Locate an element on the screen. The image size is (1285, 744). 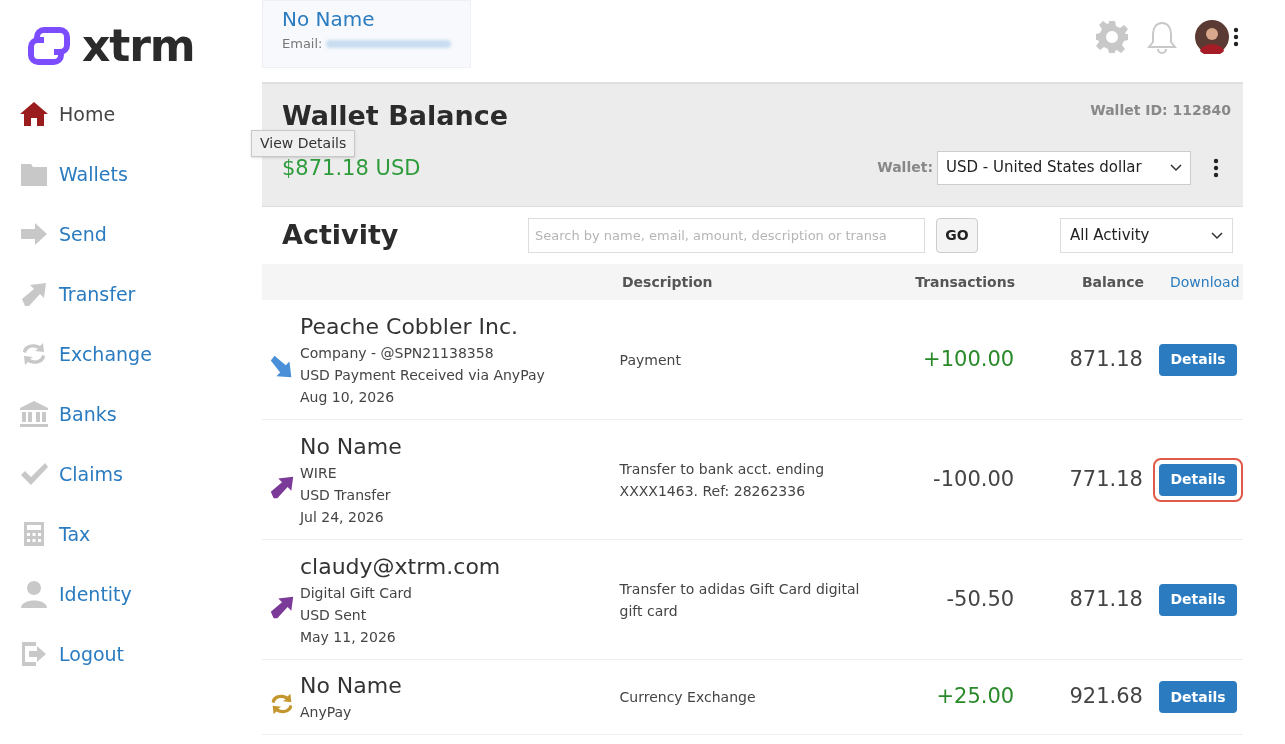
sidebar-item: Claims is located at coordinates (140, 474).